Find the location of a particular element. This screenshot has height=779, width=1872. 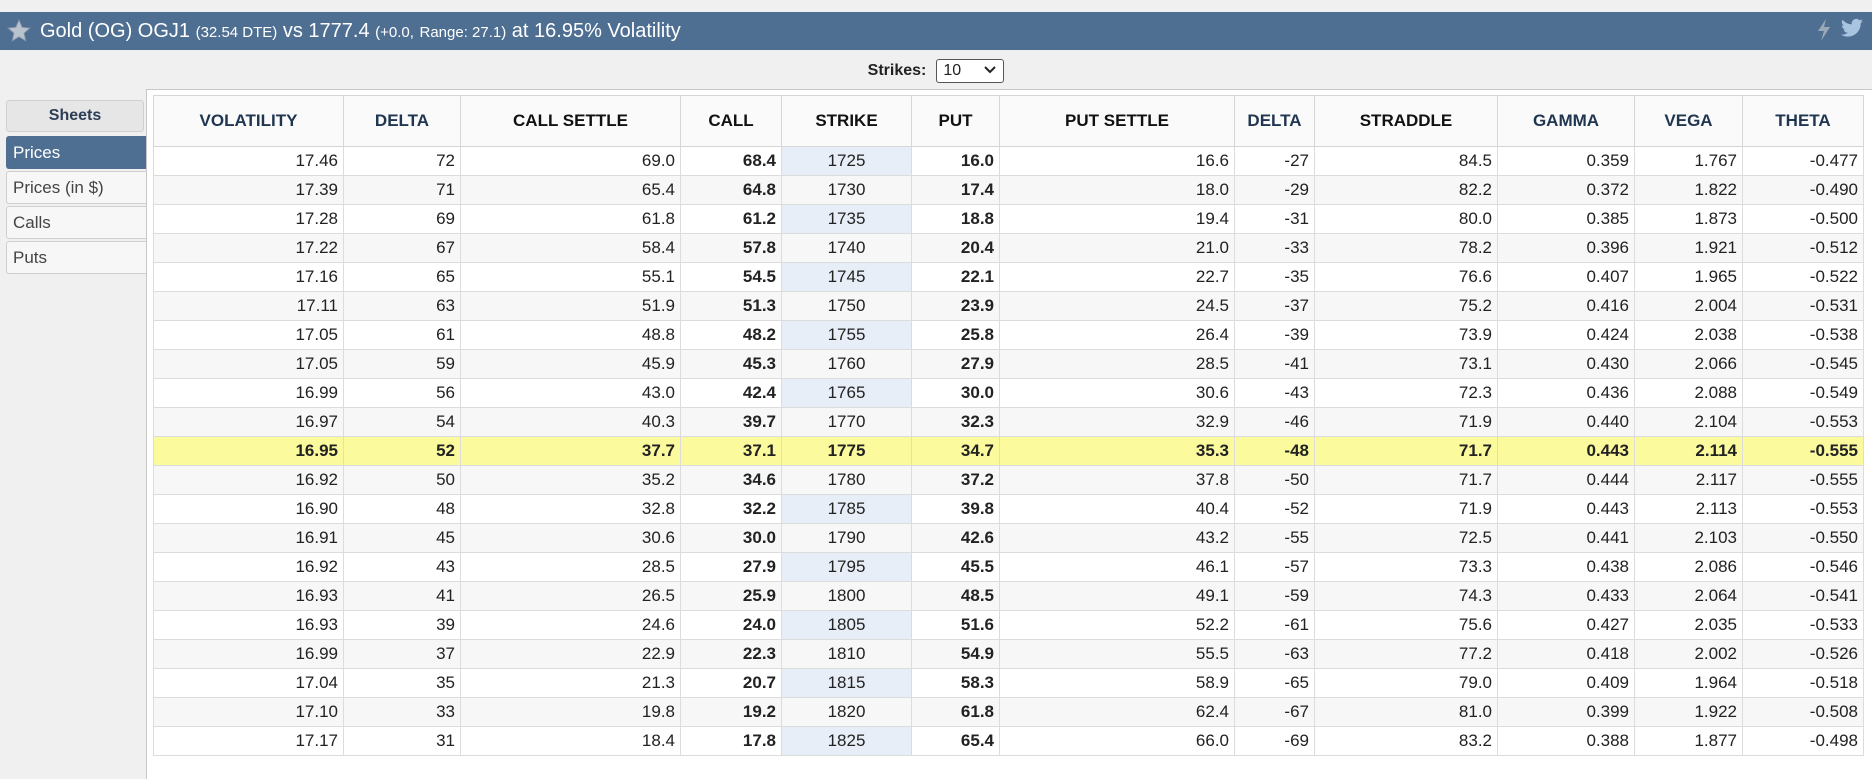

cell-gamma: 0.441 is located at coordinates (1566, 538).